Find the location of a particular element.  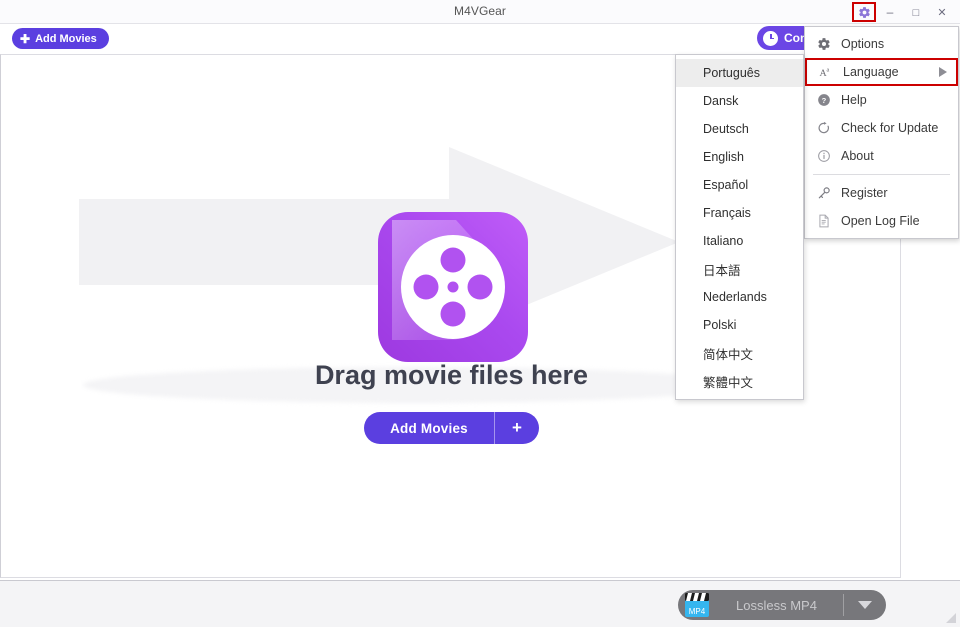

language-label: 日本語 is located at coordinates (722, 270).